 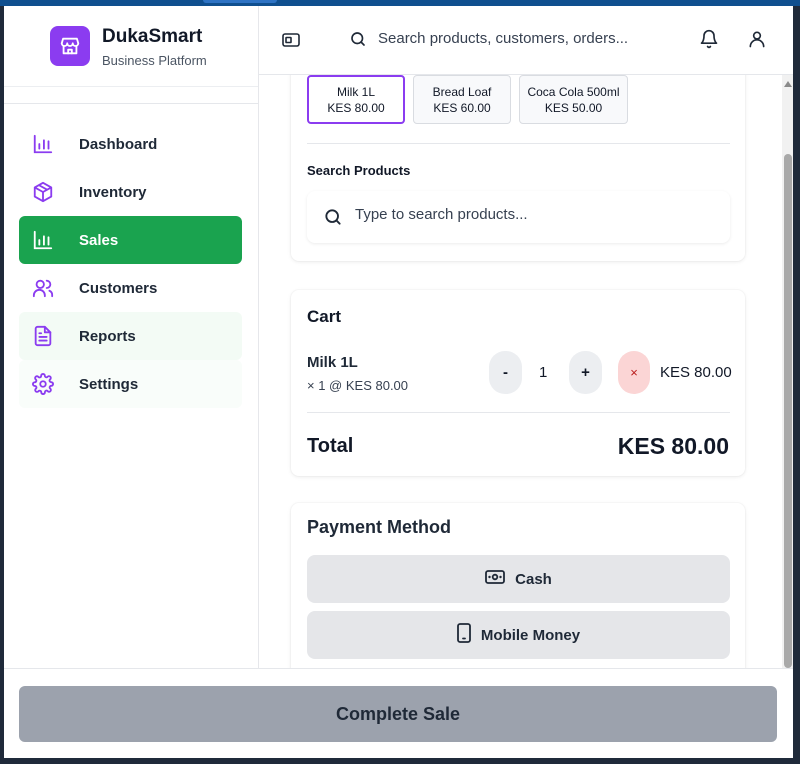 What do you see at coordinates (118, 288) in the screenshot?
I see `sidebar-item-label: Customers` at bounding box center [118, 288].